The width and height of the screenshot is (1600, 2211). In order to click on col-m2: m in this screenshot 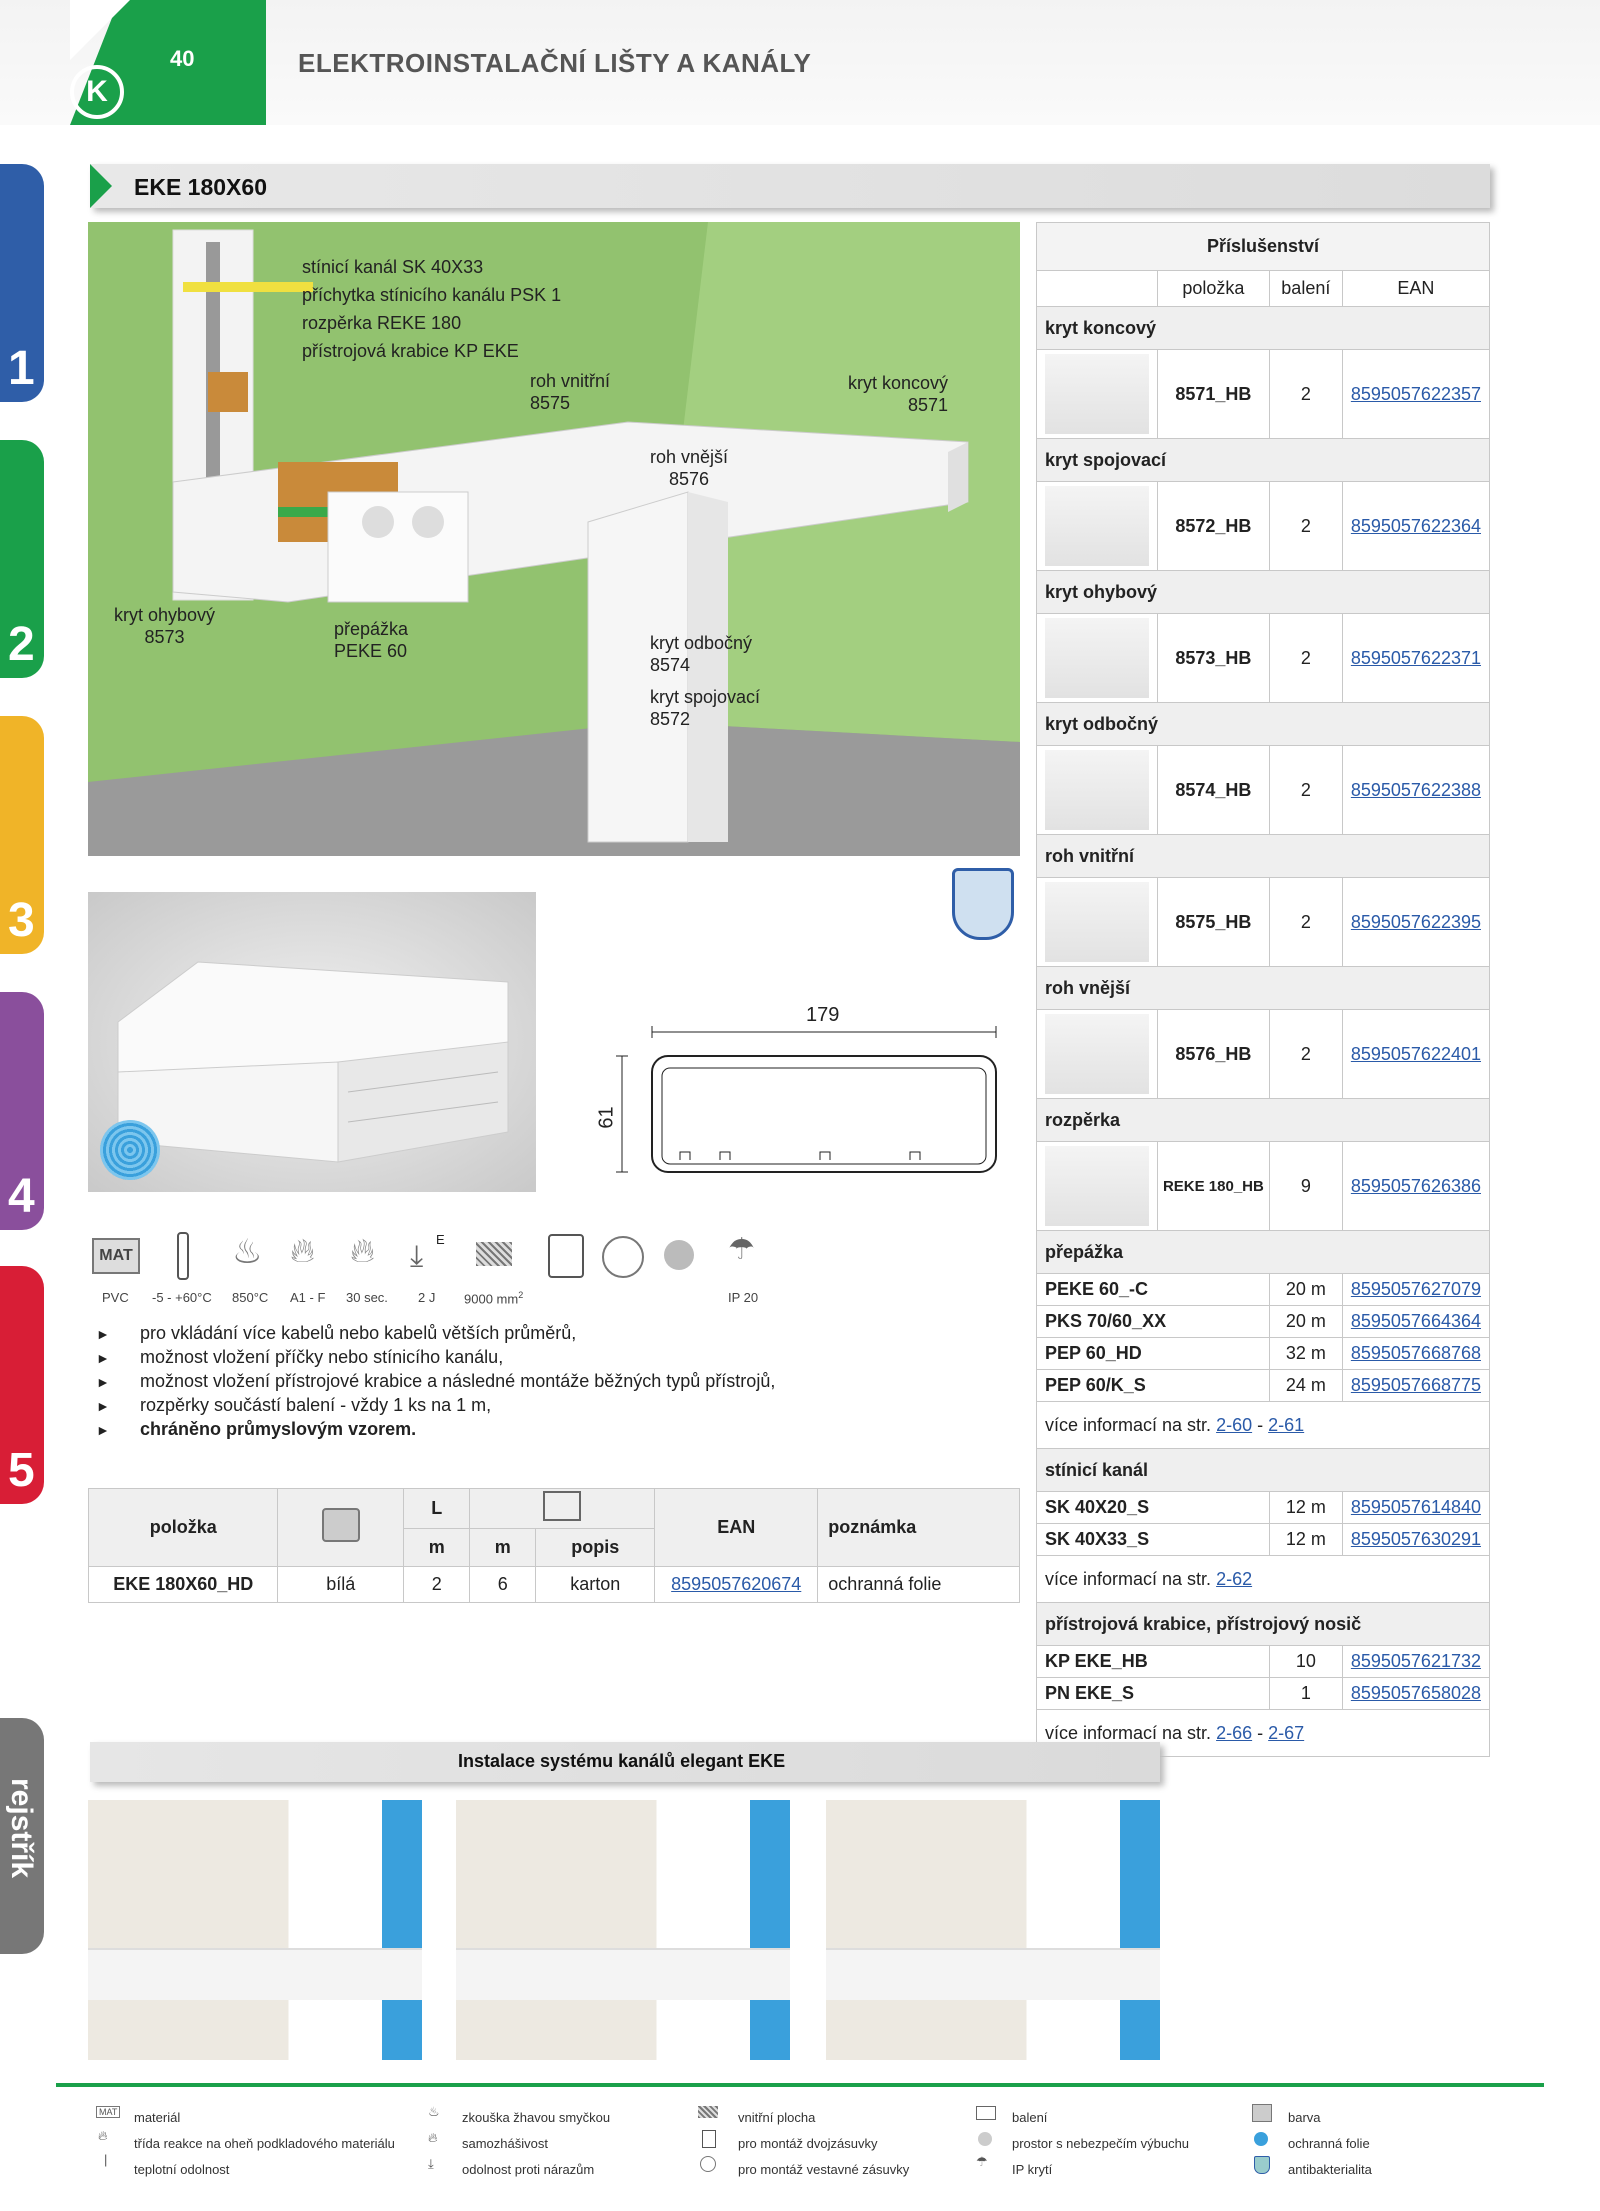, I will do `click(503, 1547)`.